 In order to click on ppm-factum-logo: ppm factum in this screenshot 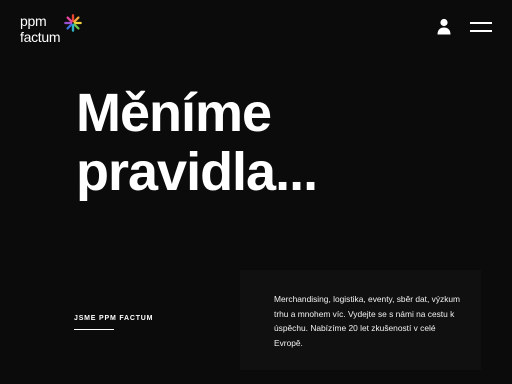, I will do `click(55, 31)`.